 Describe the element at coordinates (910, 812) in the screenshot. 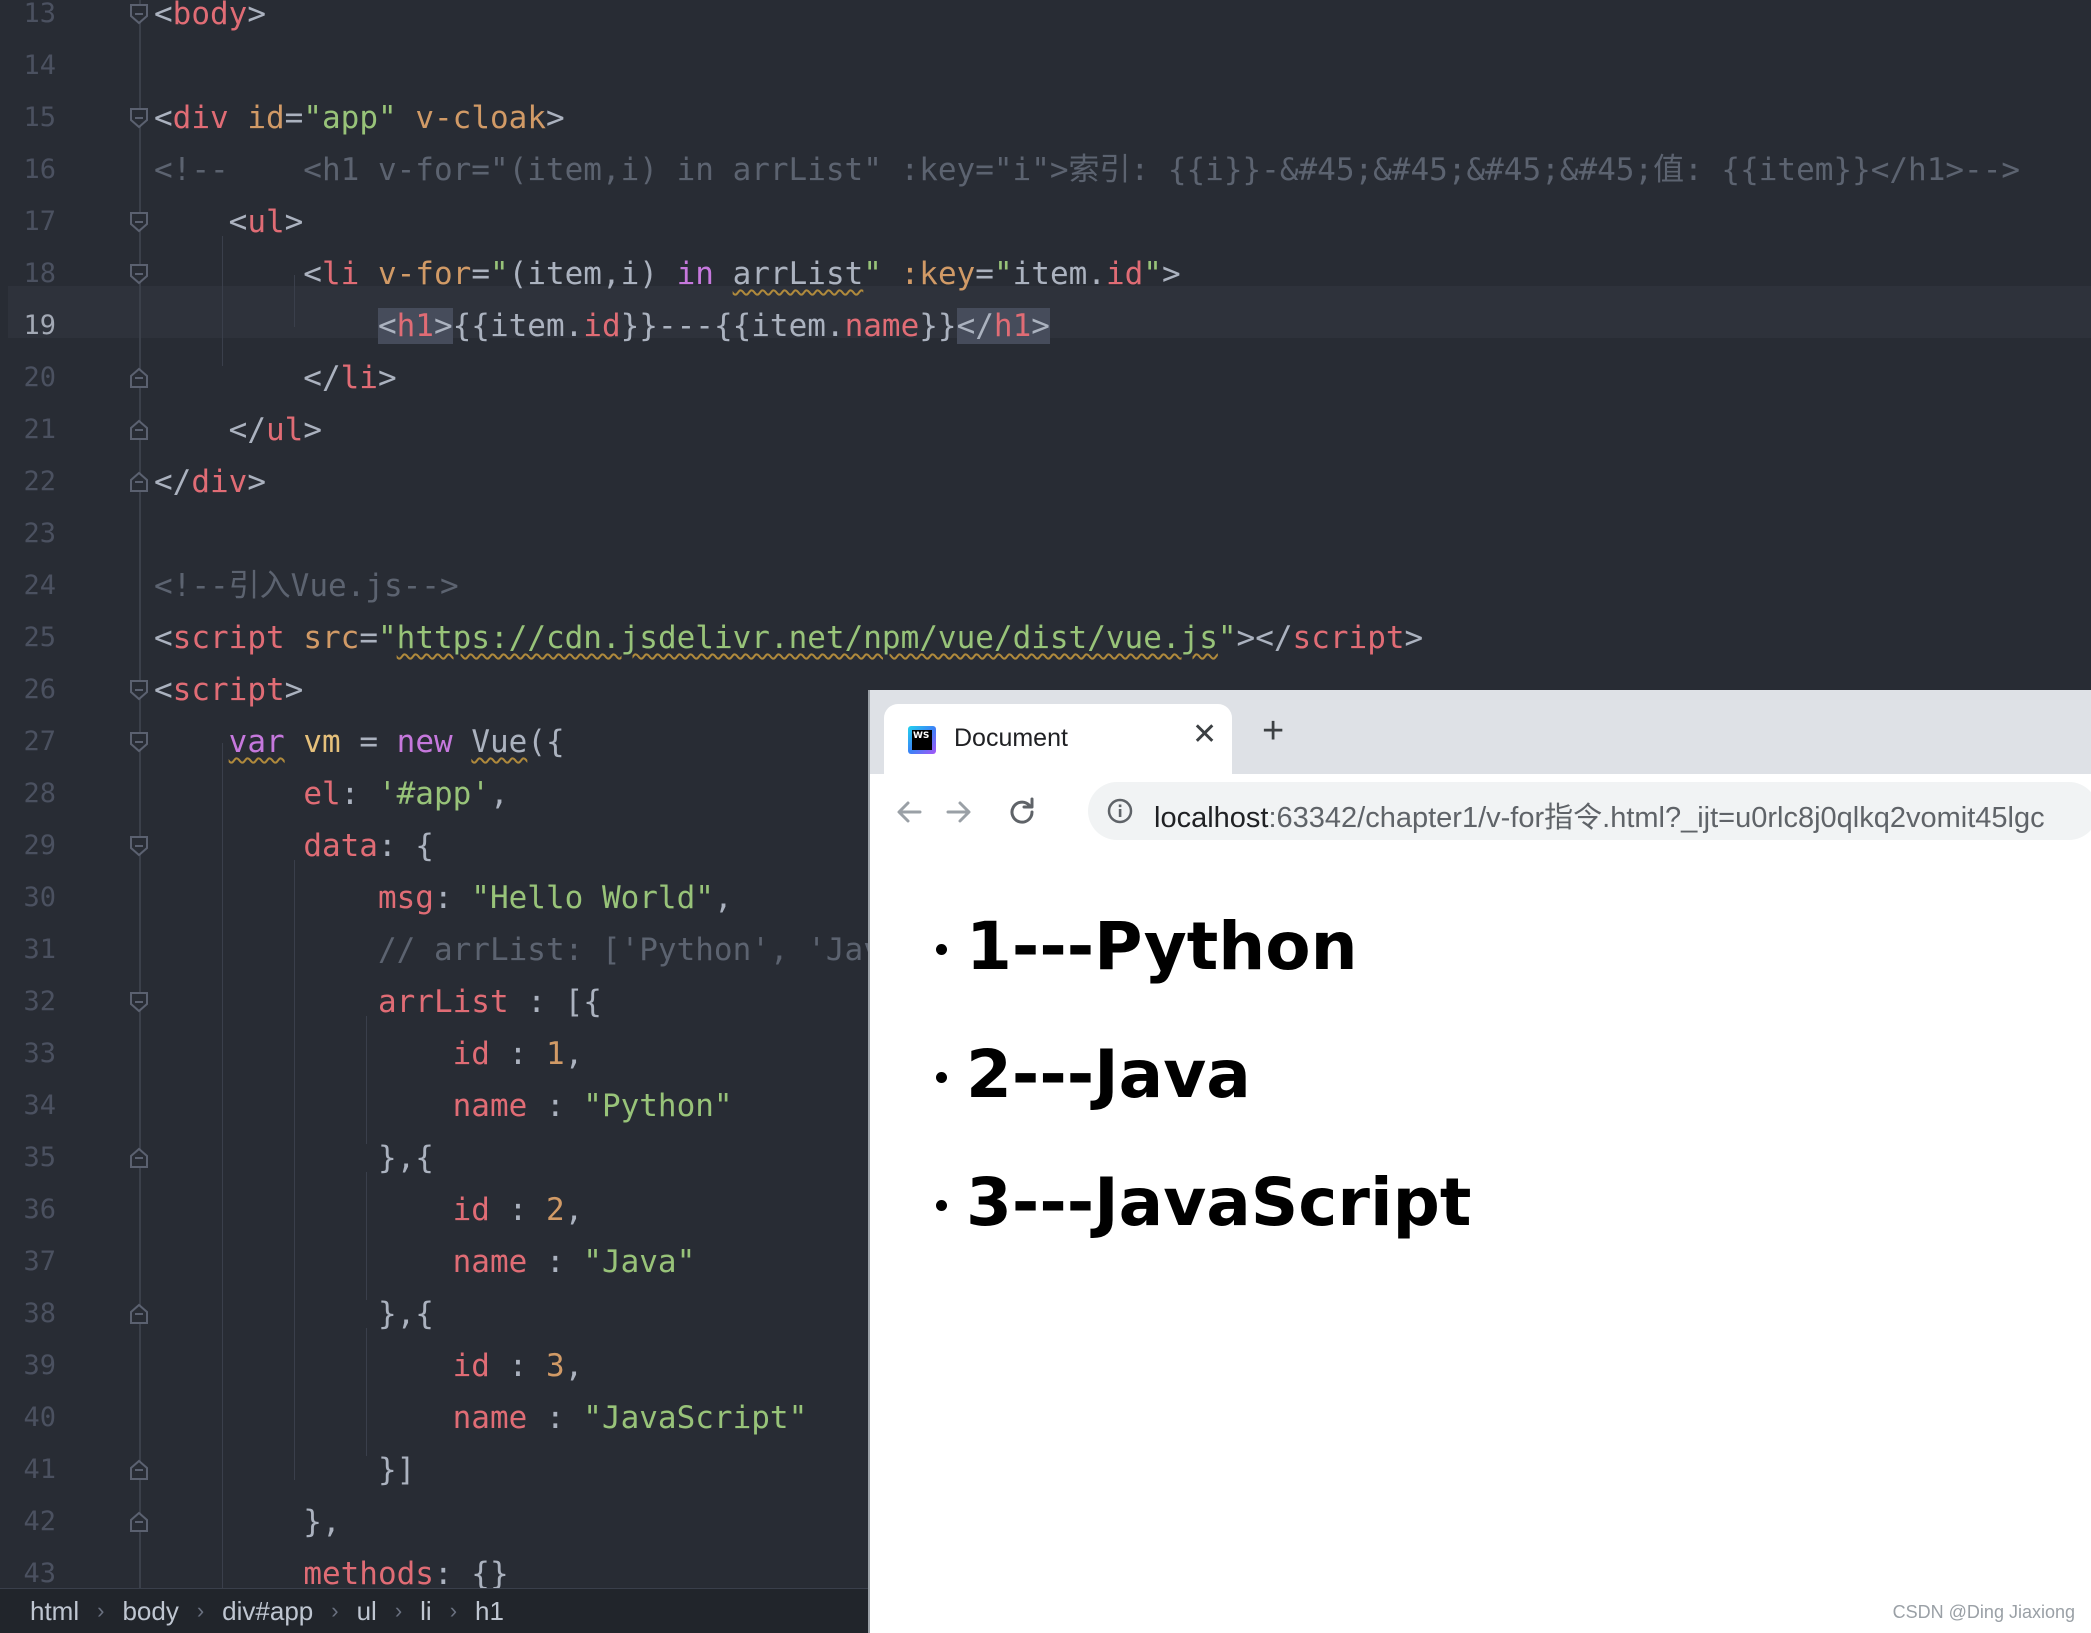

I see `back-arrow-icon` at that location.